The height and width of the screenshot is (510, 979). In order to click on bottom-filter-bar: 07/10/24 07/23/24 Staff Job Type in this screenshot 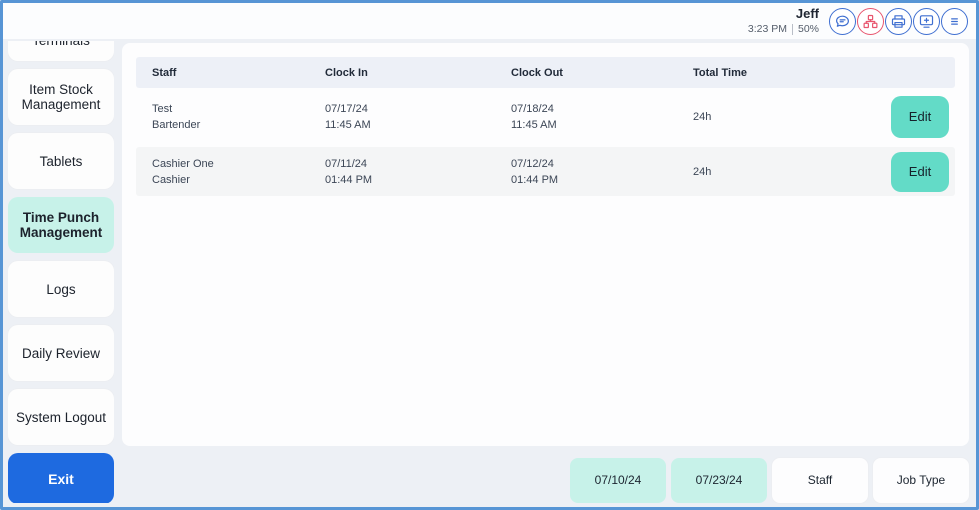, I will do `click(545, 480)`.